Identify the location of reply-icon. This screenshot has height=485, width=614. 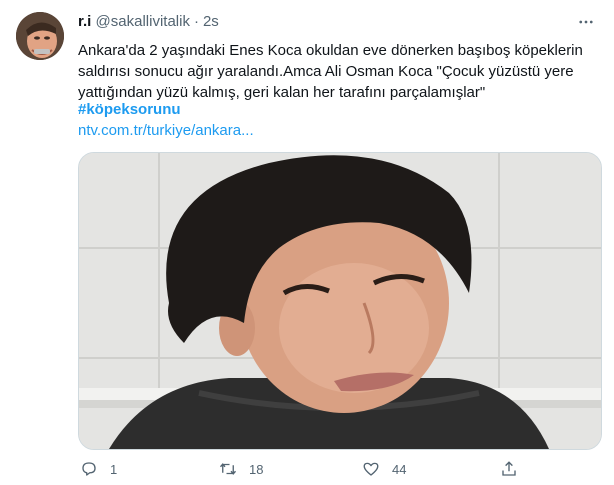
(89, 469).